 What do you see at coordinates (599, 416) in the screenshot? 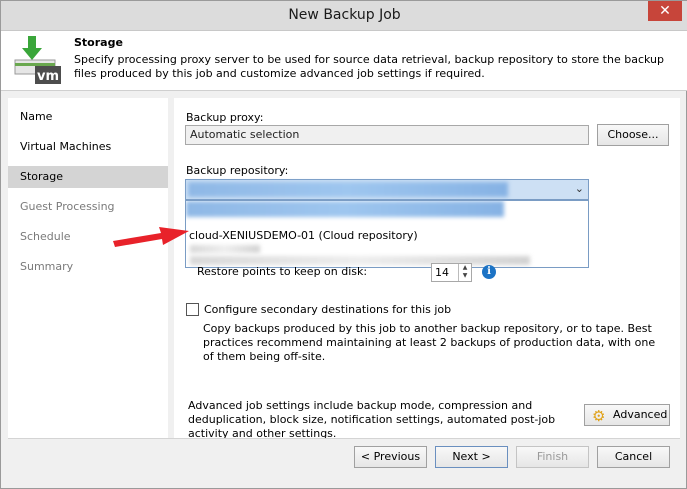
I see `gear-icon: ⚙` at bounding box center [599, 416].